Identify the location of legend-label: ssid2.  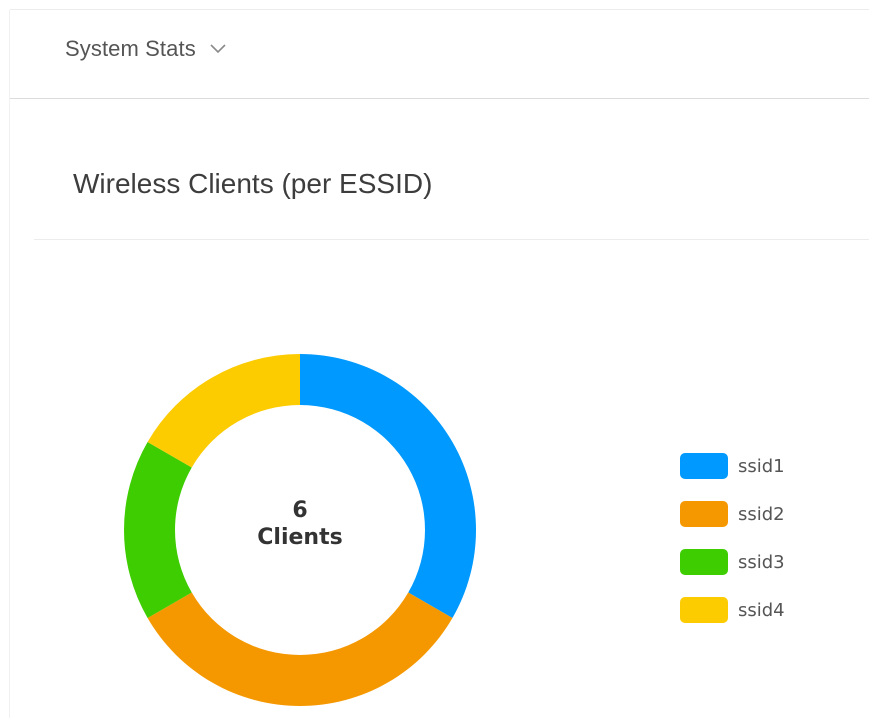
(761, 514).